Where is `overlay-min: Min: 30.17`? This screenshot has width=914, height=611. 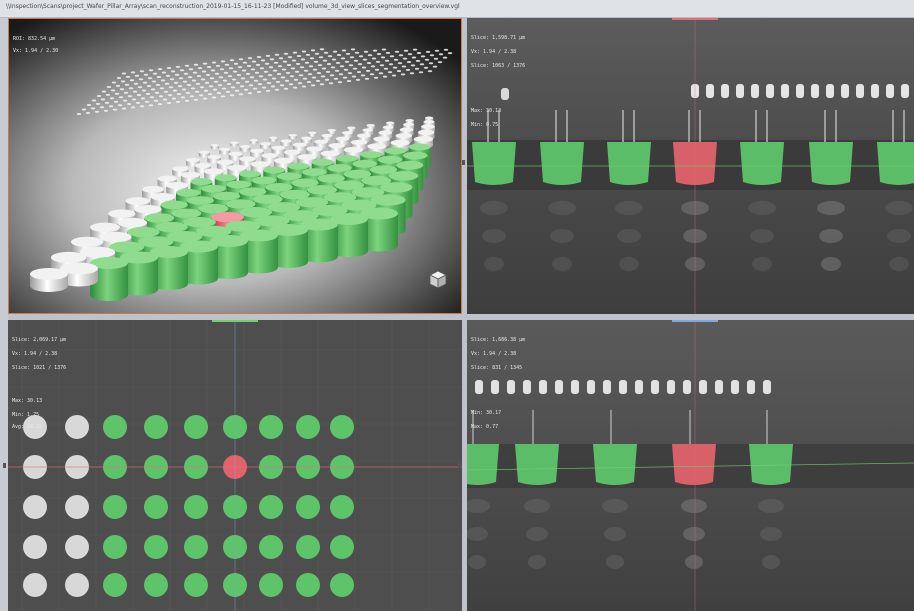 overlay-min: Min: 30.17 is located at coordinates (486, 413).